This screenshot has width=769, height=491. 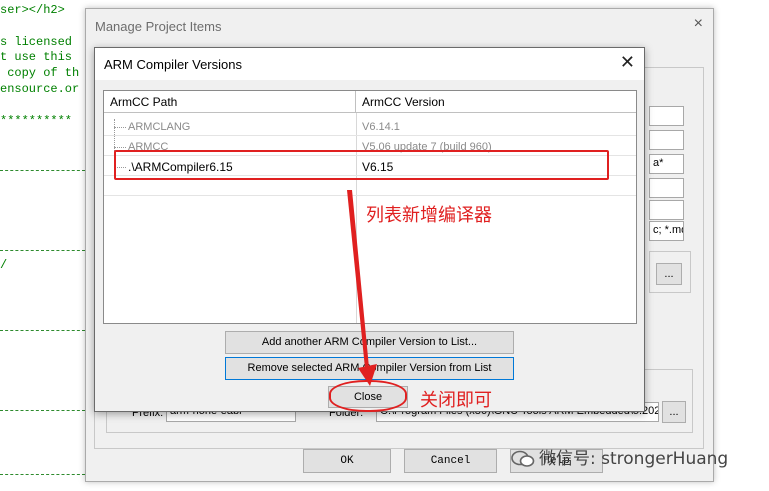 What do you see at coordinates (347, 461) in the screenshot?
I see `ok-button: OK` at bounding box center [347, 461].